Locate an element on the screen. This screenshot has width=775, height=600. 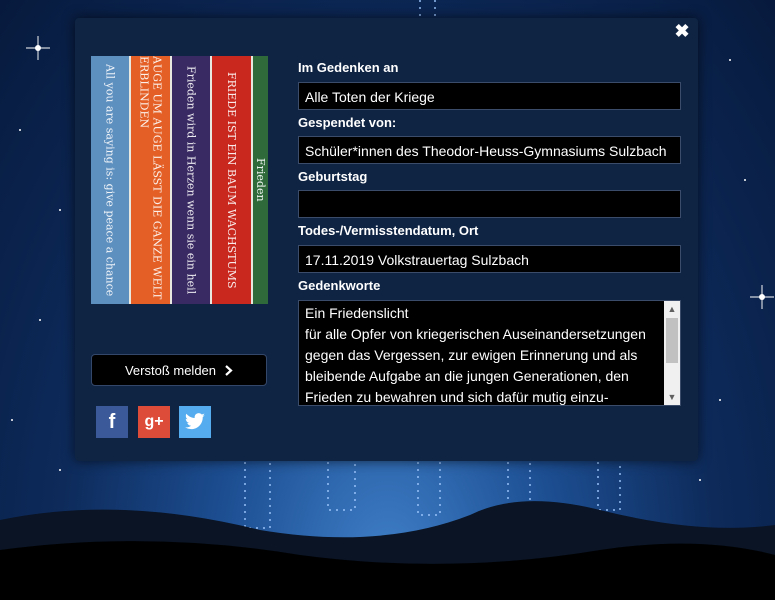
report-violation-label: Verstoß melden is located at coordinates (170, 370).